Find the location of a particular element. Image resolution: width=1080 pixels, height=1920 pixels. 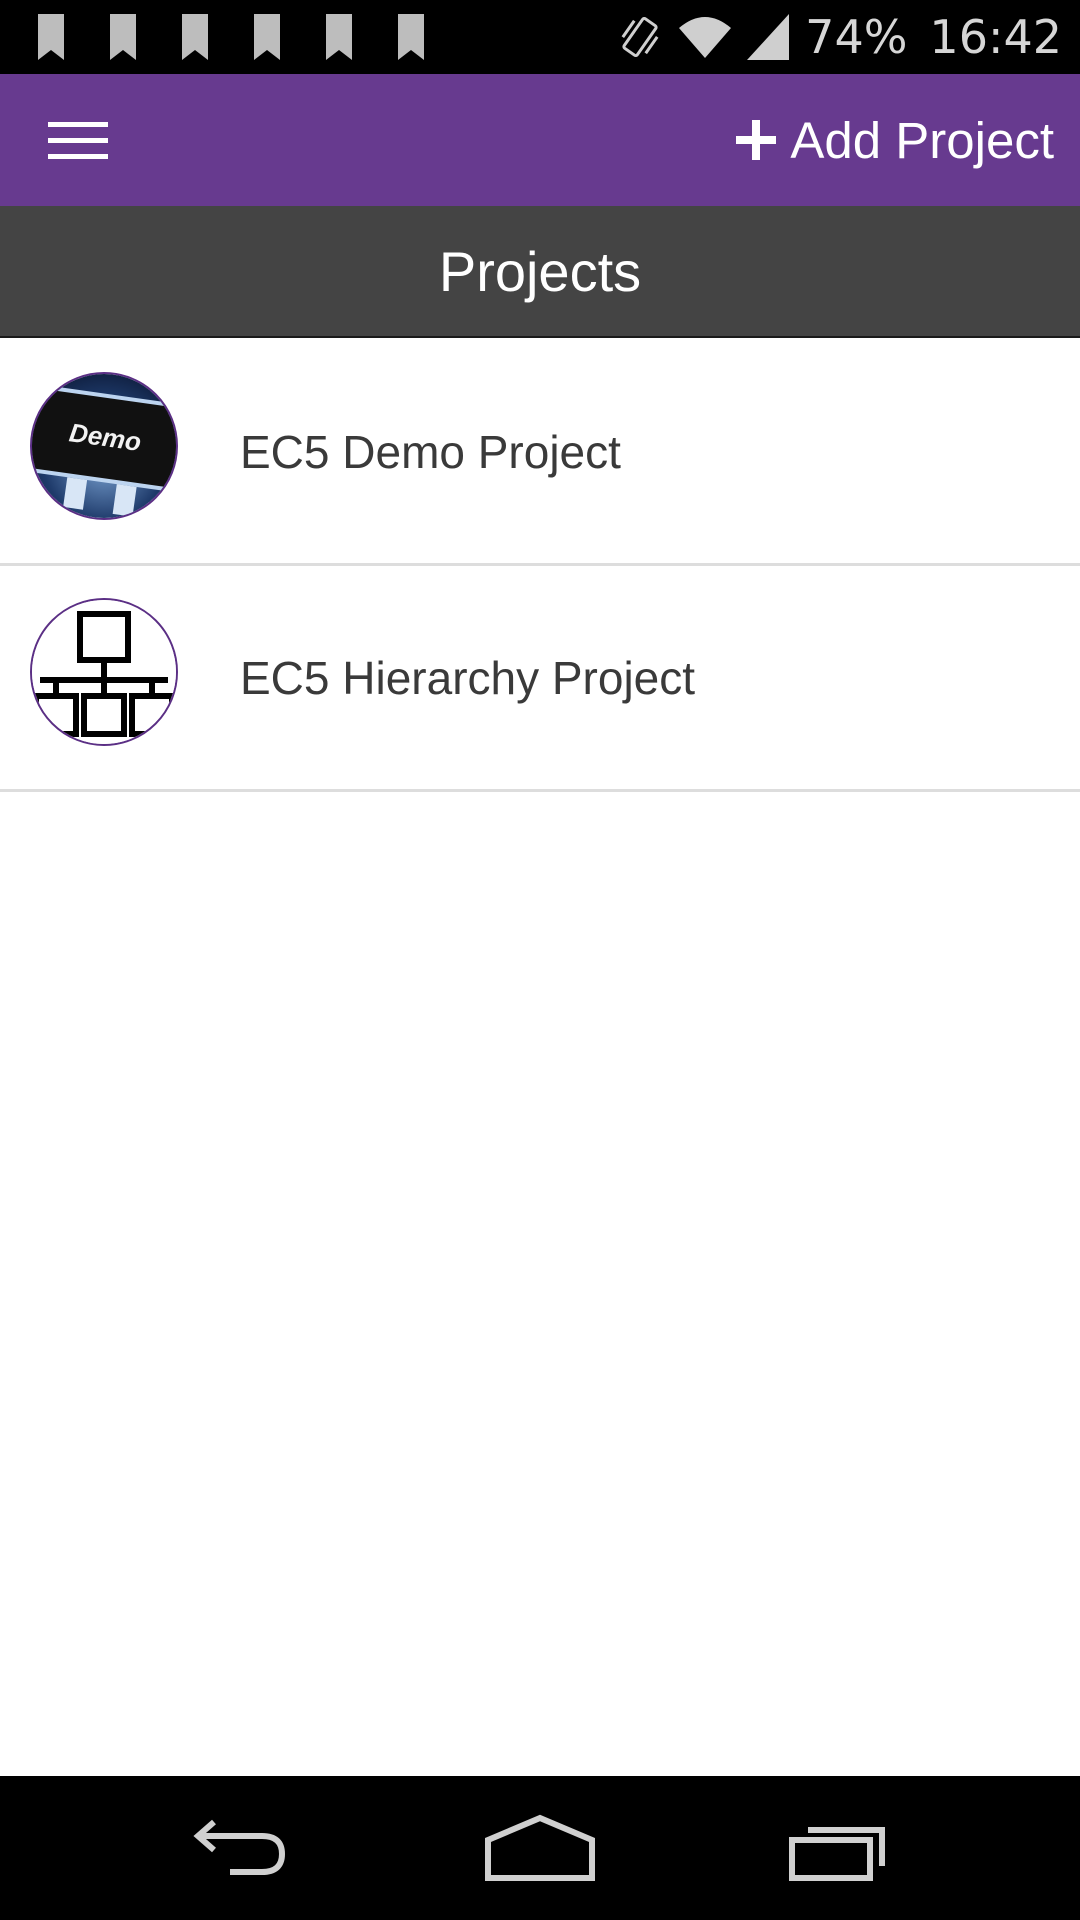

status-indicators: 74% 16:42 is located at coordinates (839, 37).